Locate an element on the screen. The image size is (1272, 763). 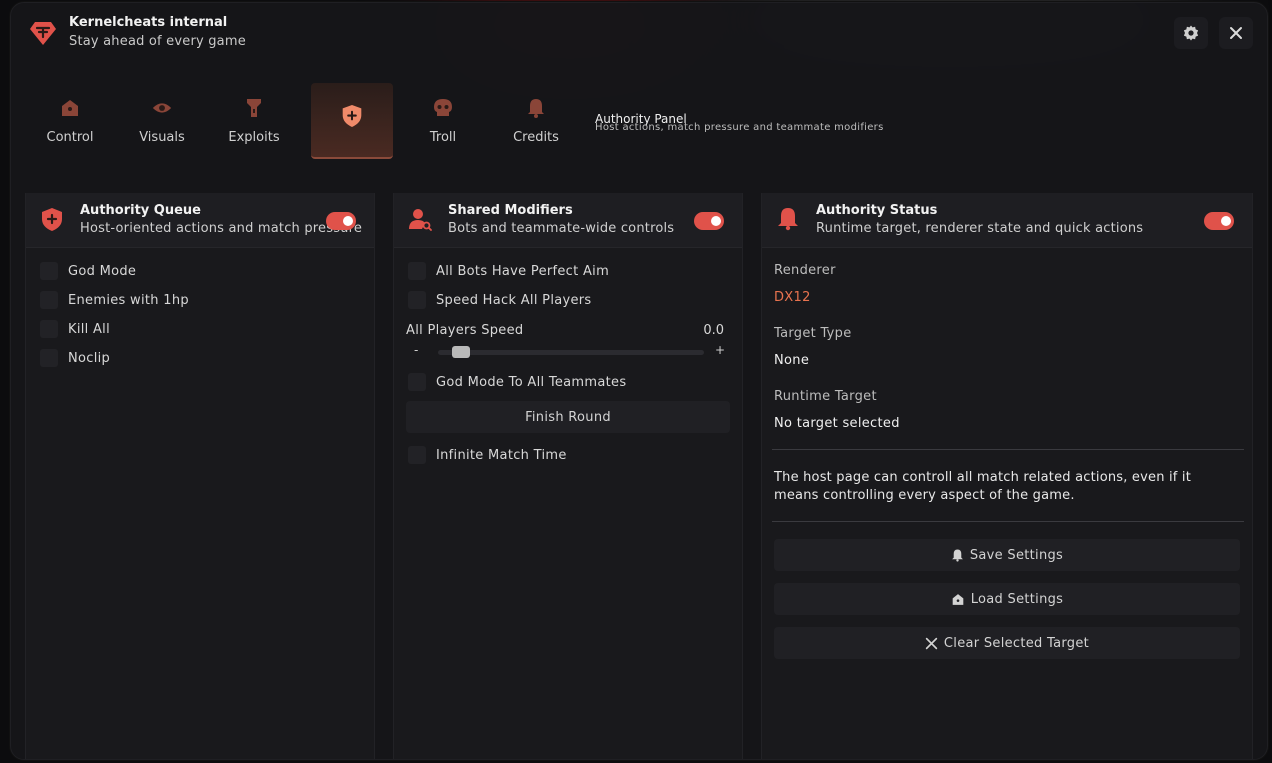
section-title: Authority Queue is located at coordinates (140, 210).